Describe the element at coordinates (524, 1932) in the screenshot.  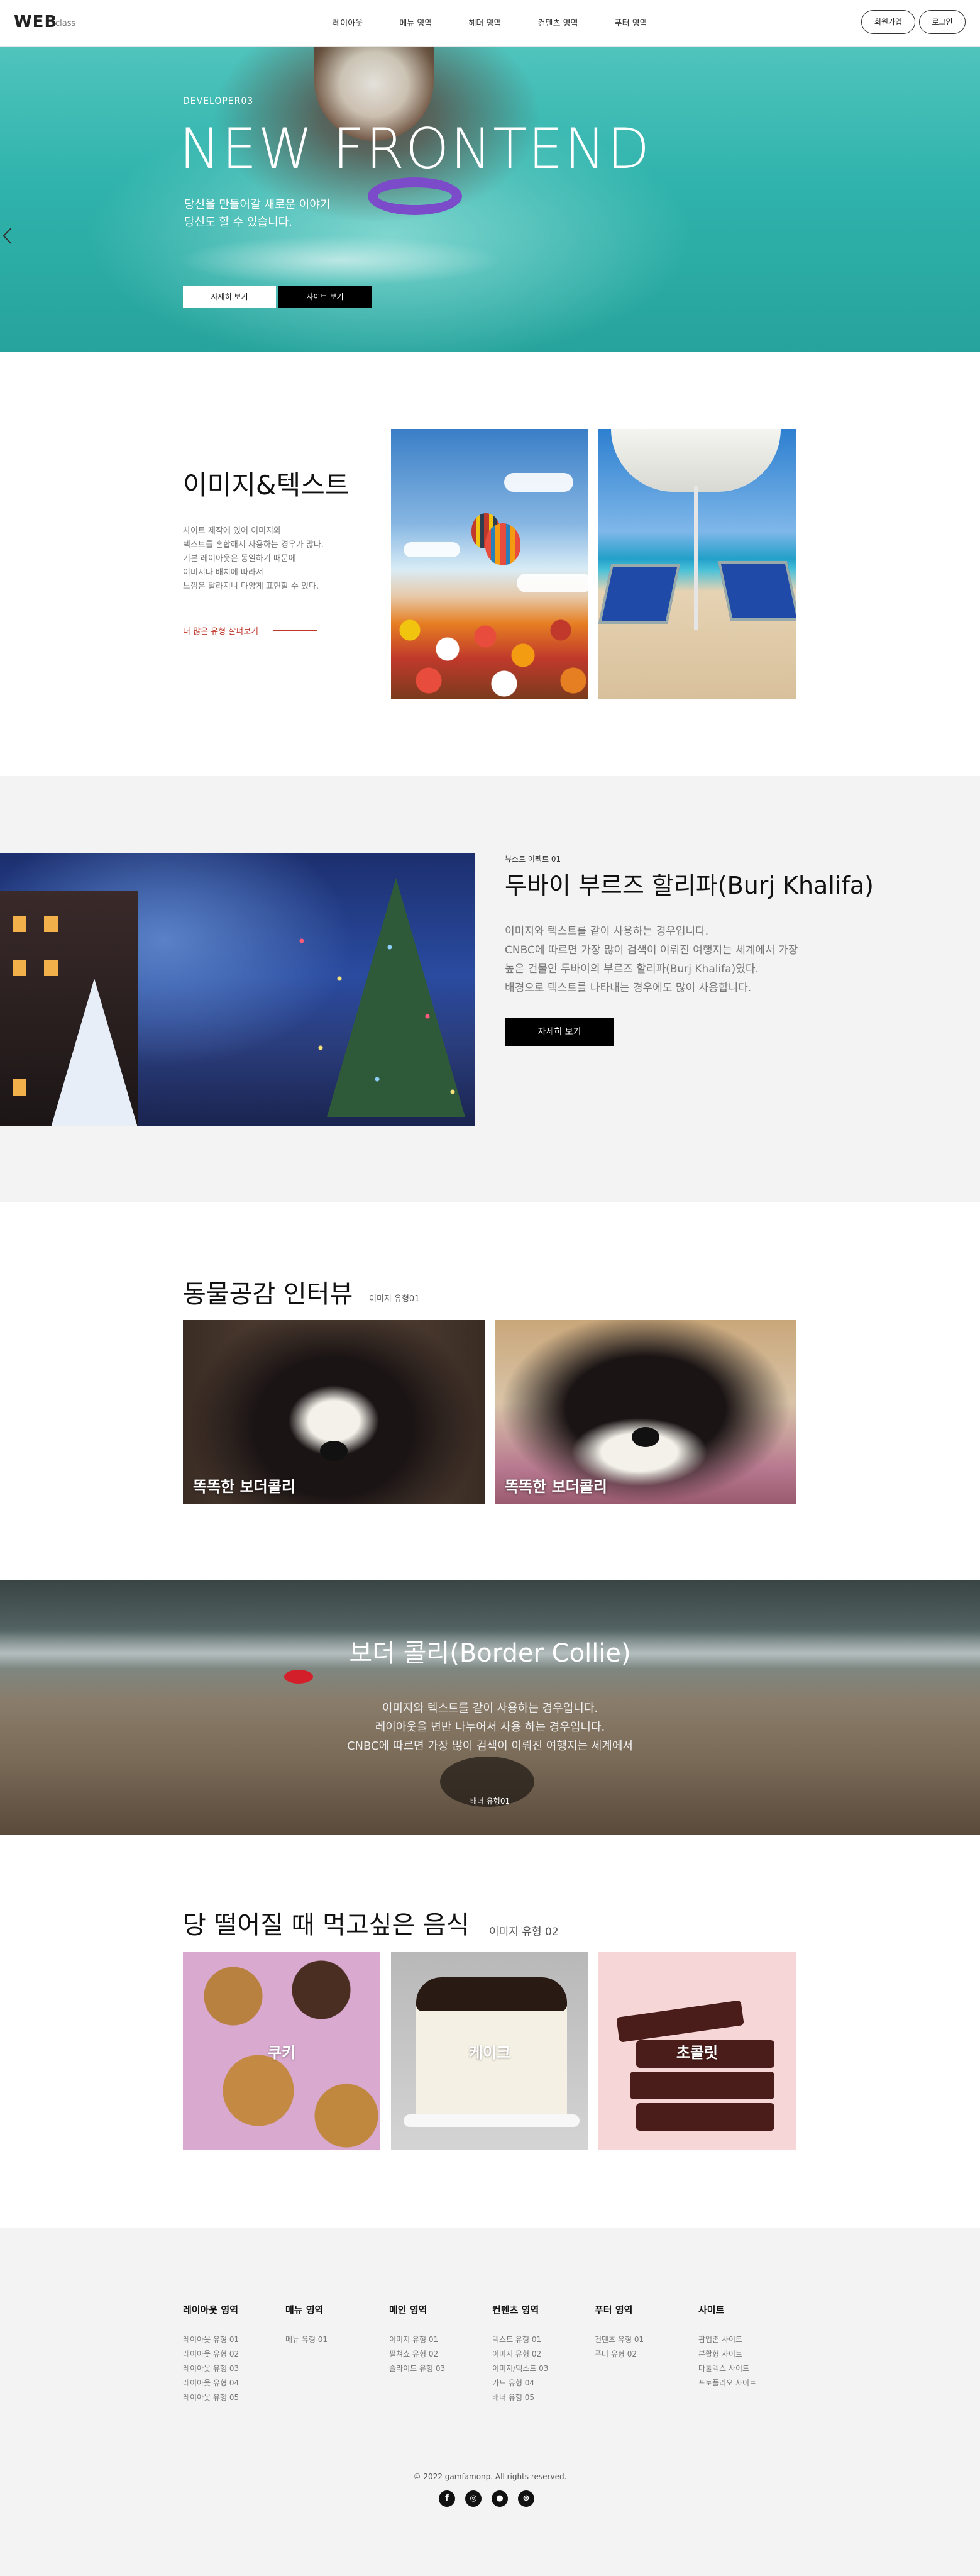
I see `section5-subtitle: 이미지 유형 02` at that location.